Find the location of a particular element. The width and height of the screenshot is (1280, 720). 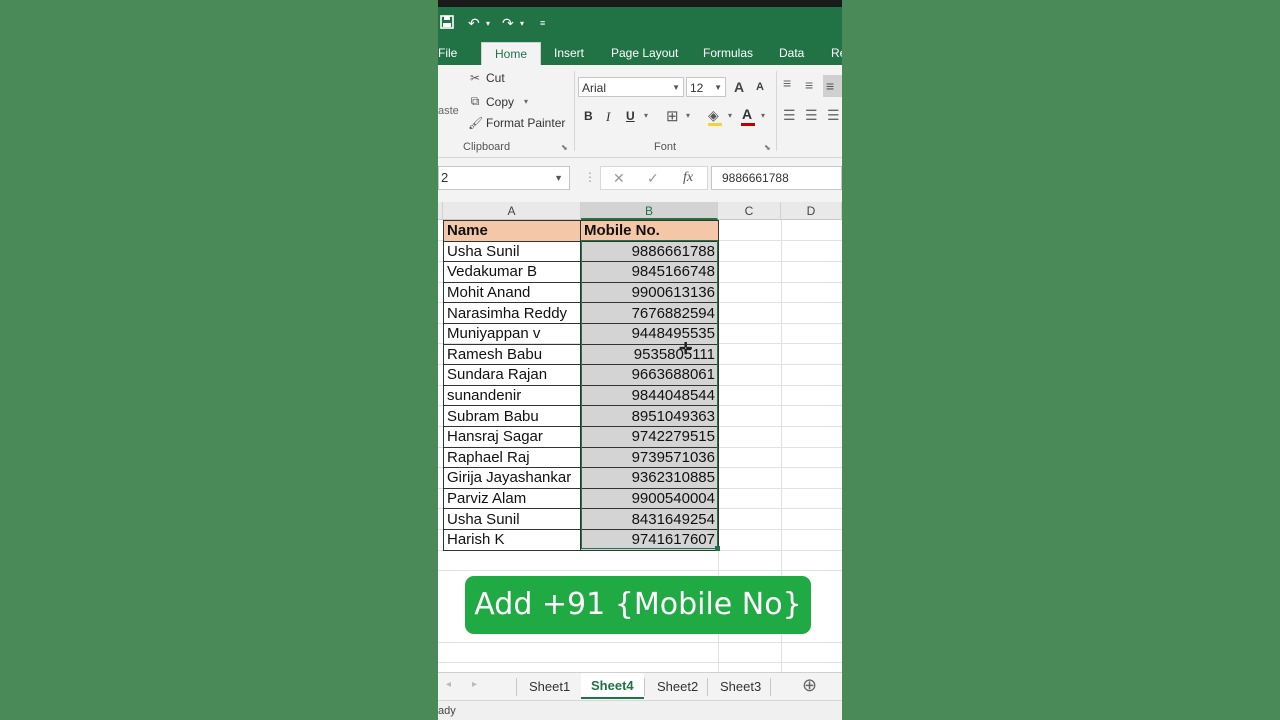

tab-page-layout: Page Layout is located at coordinates (644, 53).